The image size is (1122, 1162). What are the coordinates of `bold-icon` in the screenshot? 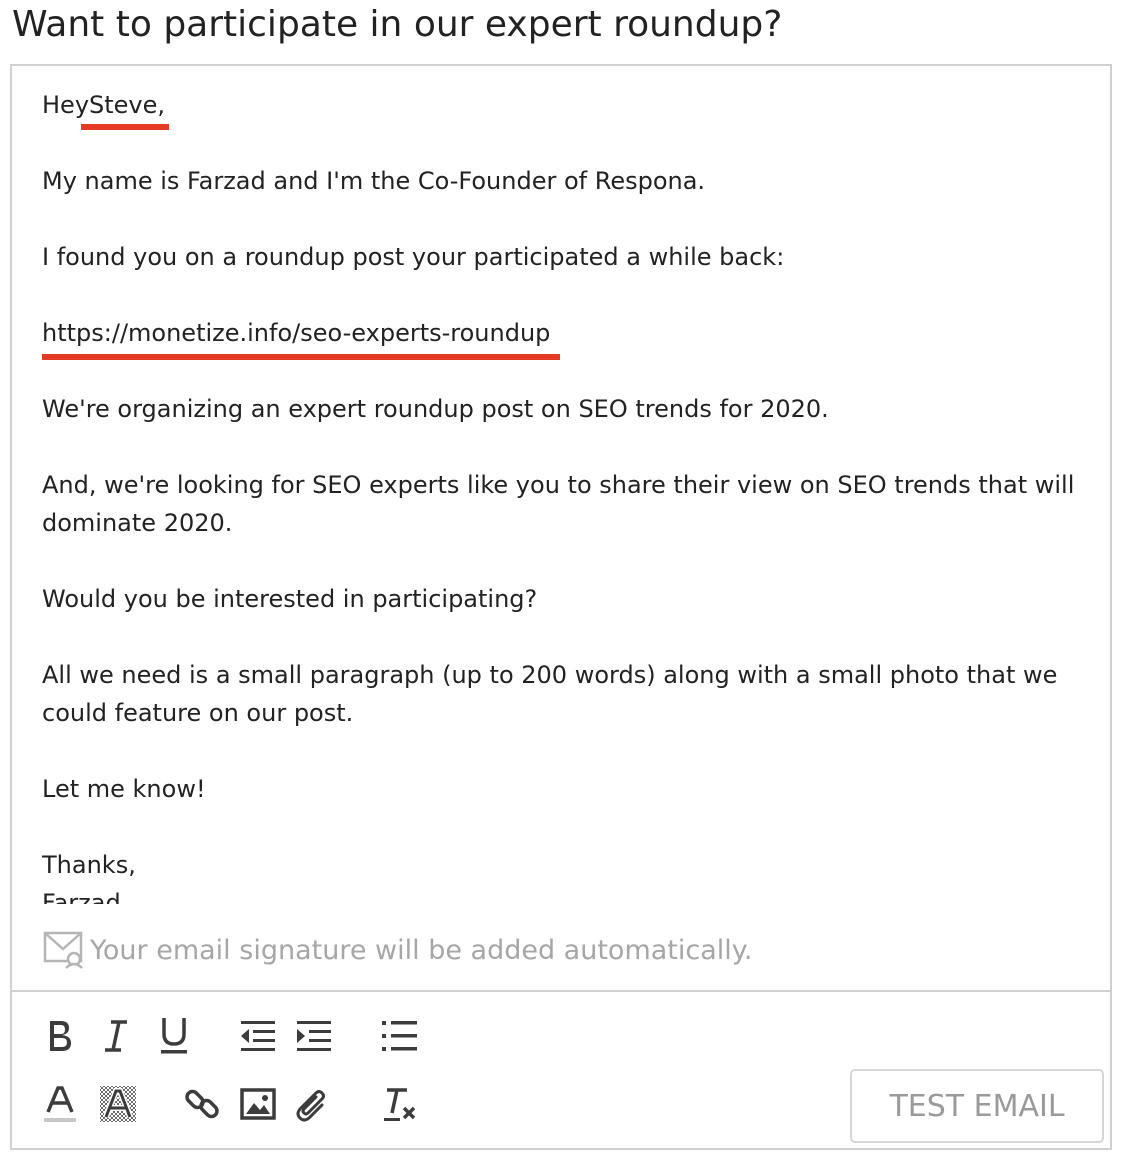 It's located at (60, 1036).